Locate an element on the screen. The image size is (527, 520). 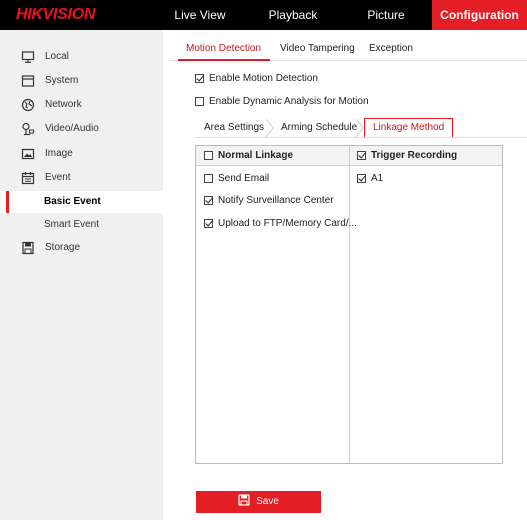
subtab-linkage-method: Linkage Method is located at coordinates (409, 128).